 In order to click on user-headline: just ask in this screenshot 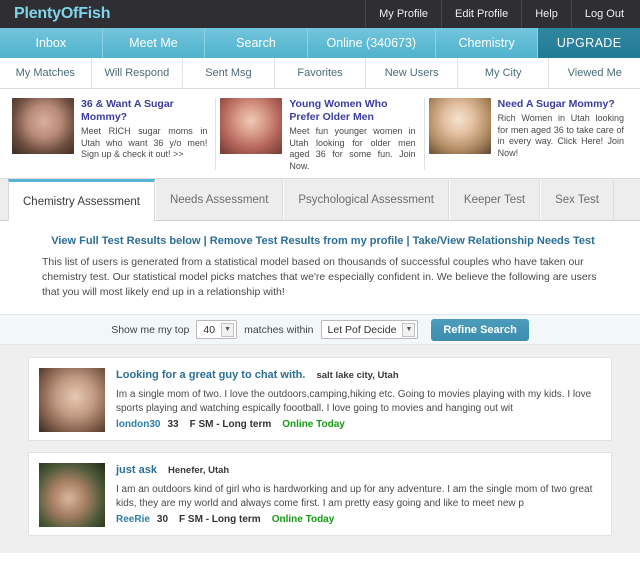, I will do `click(136, 470)`.